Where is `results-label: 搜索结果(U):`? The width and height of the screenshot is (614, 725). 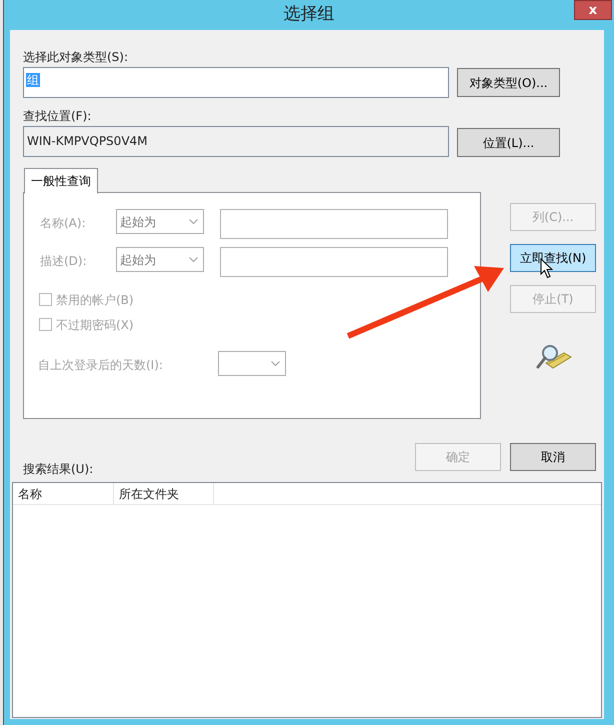
results-label: 搜索结果(U): is located at coordinates (58, 469).